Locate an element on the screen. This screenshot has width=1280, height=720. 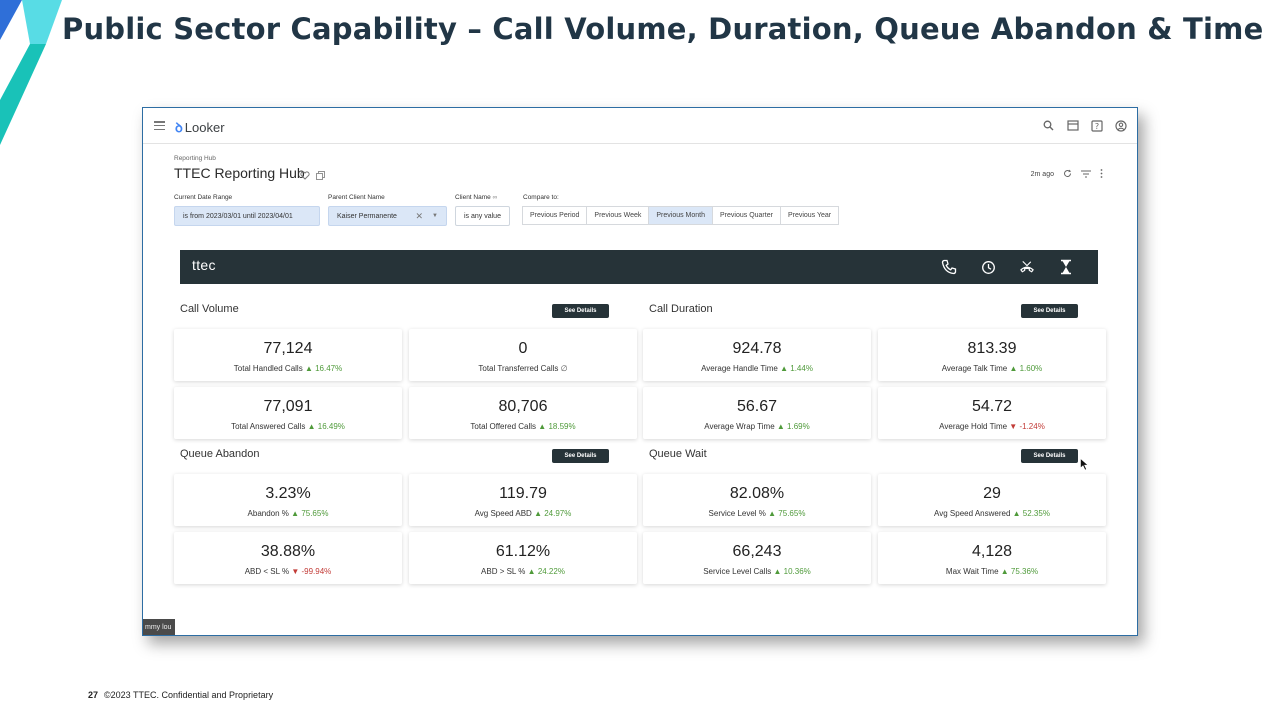
compare-option-previous-year: Previous Year is located at coordinates (809, 215).